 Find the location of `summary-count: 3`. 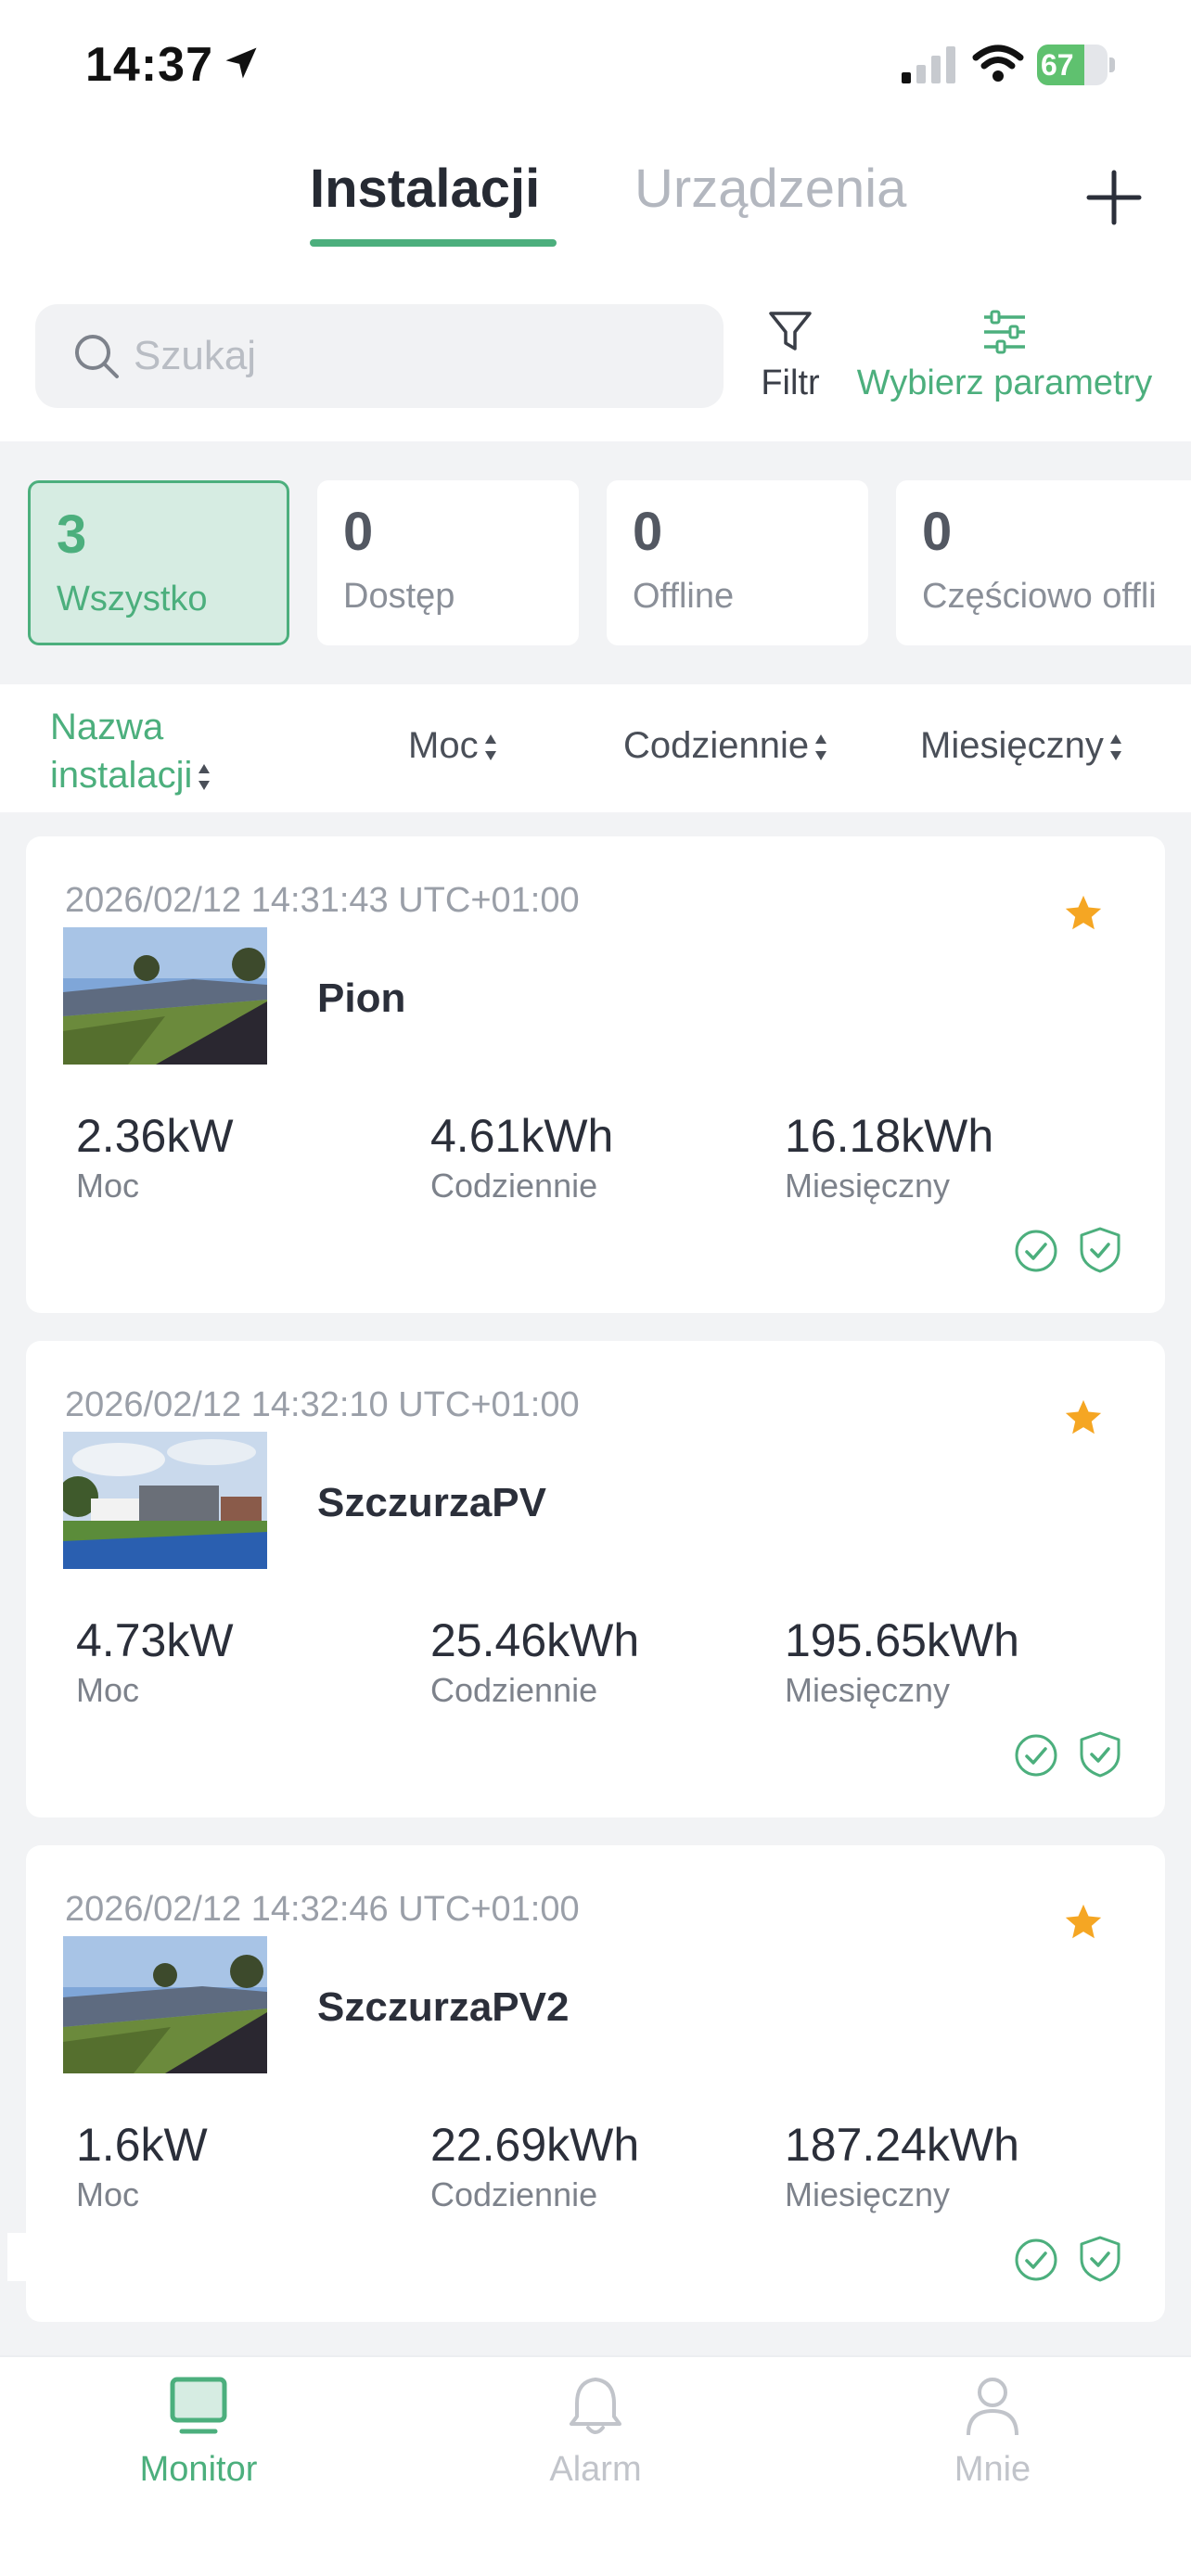

summary-count: 3 is located at coordinates (72, 534).